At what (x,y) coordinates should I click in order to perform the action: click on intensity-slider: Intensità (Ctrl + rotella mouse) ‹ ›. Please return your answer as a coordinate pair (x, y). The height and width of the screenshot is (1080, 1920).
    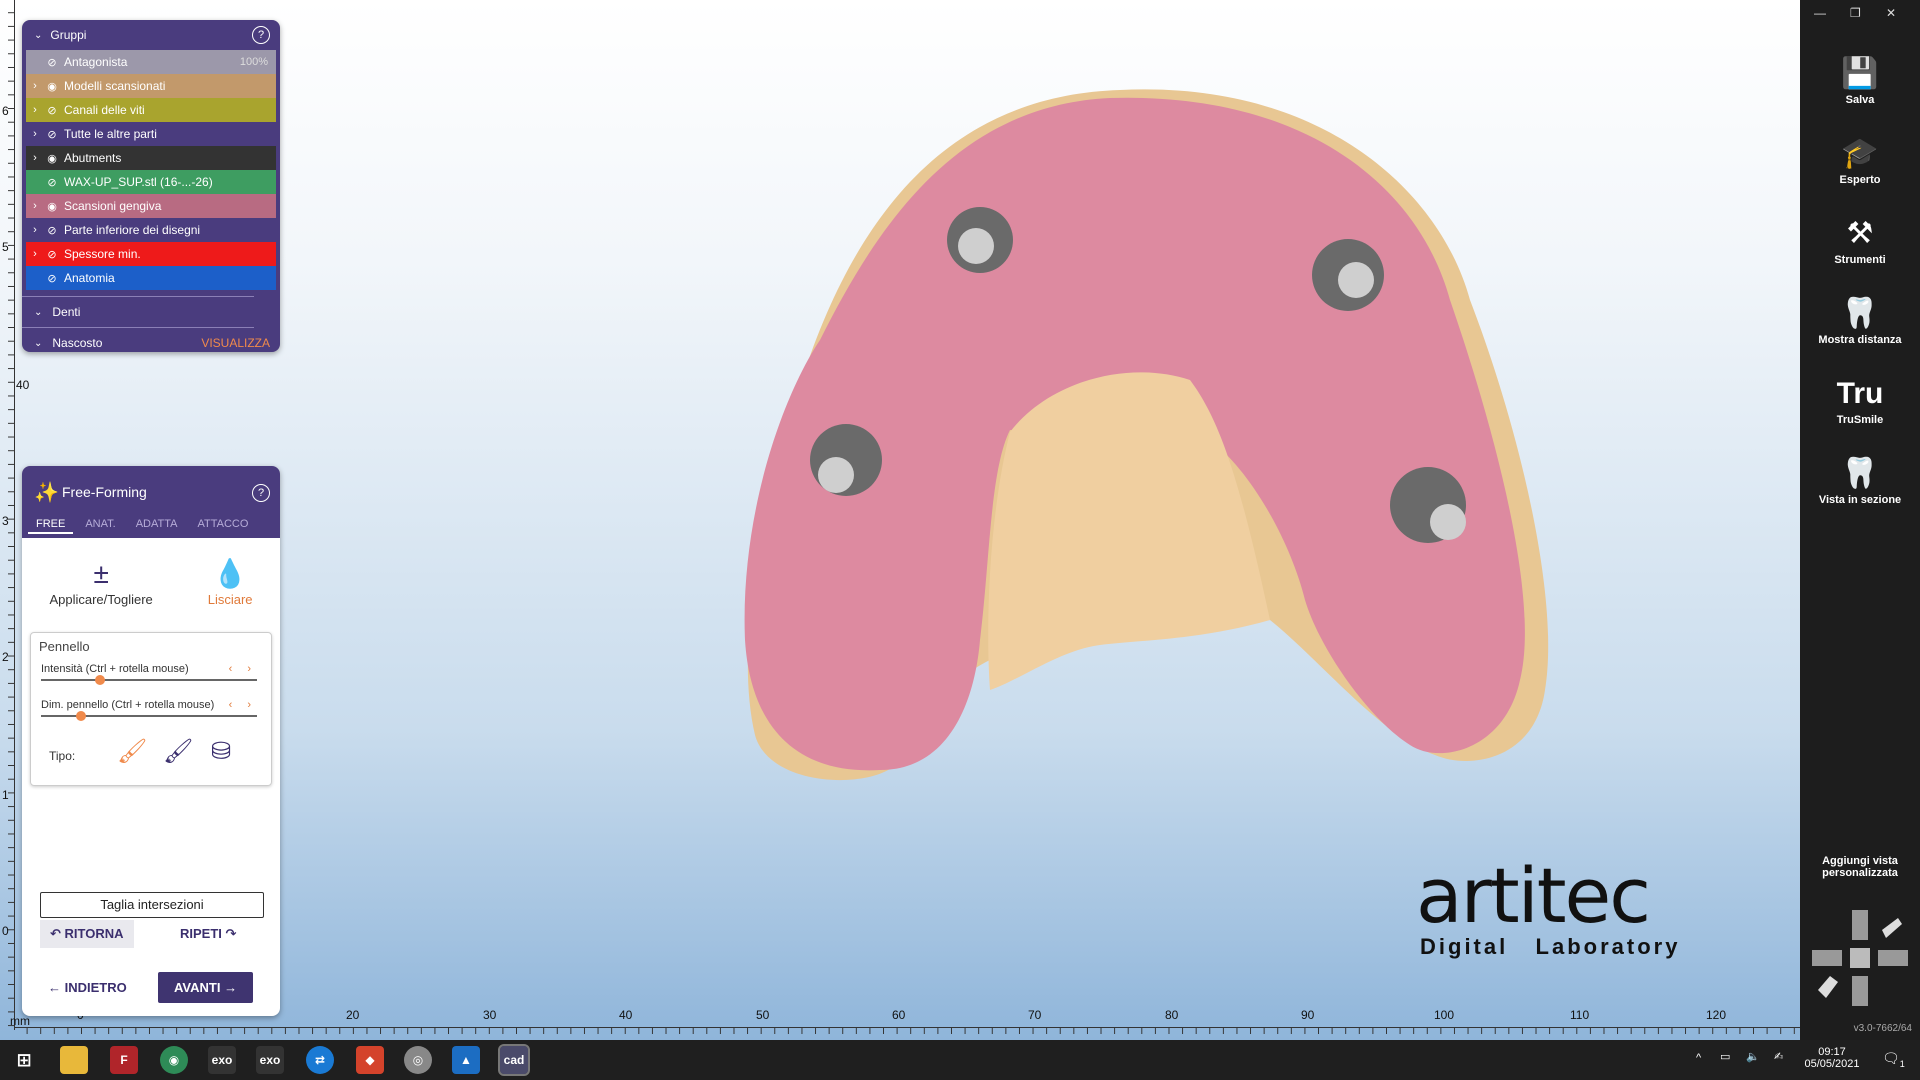
    Looking at the image, I should click on (149, 674).